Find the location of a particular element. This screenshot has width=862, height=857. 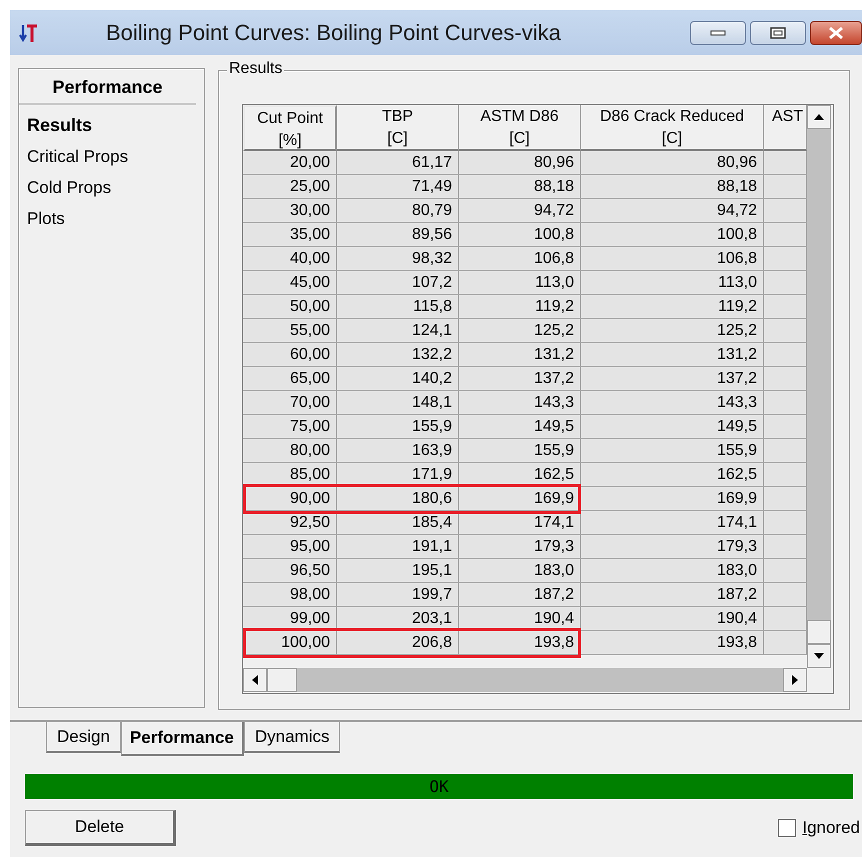

table-cell: 75,00 is located at coordinates (290, 427).